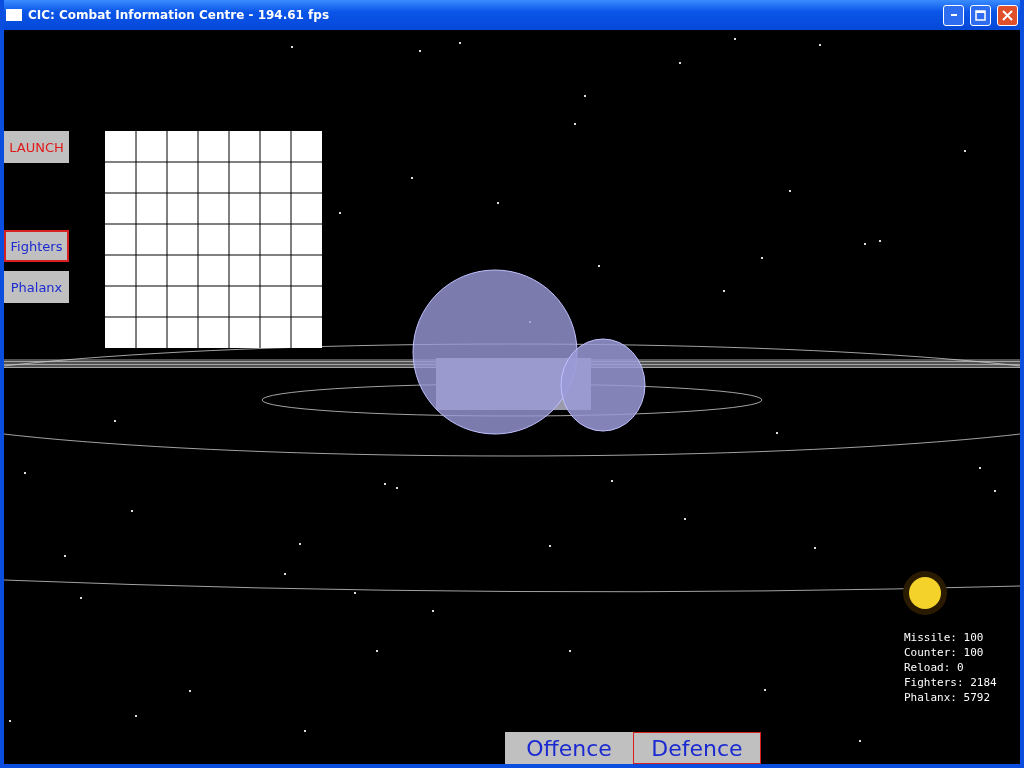  I want to click on mode-button: Fighters, so click(36, 246).